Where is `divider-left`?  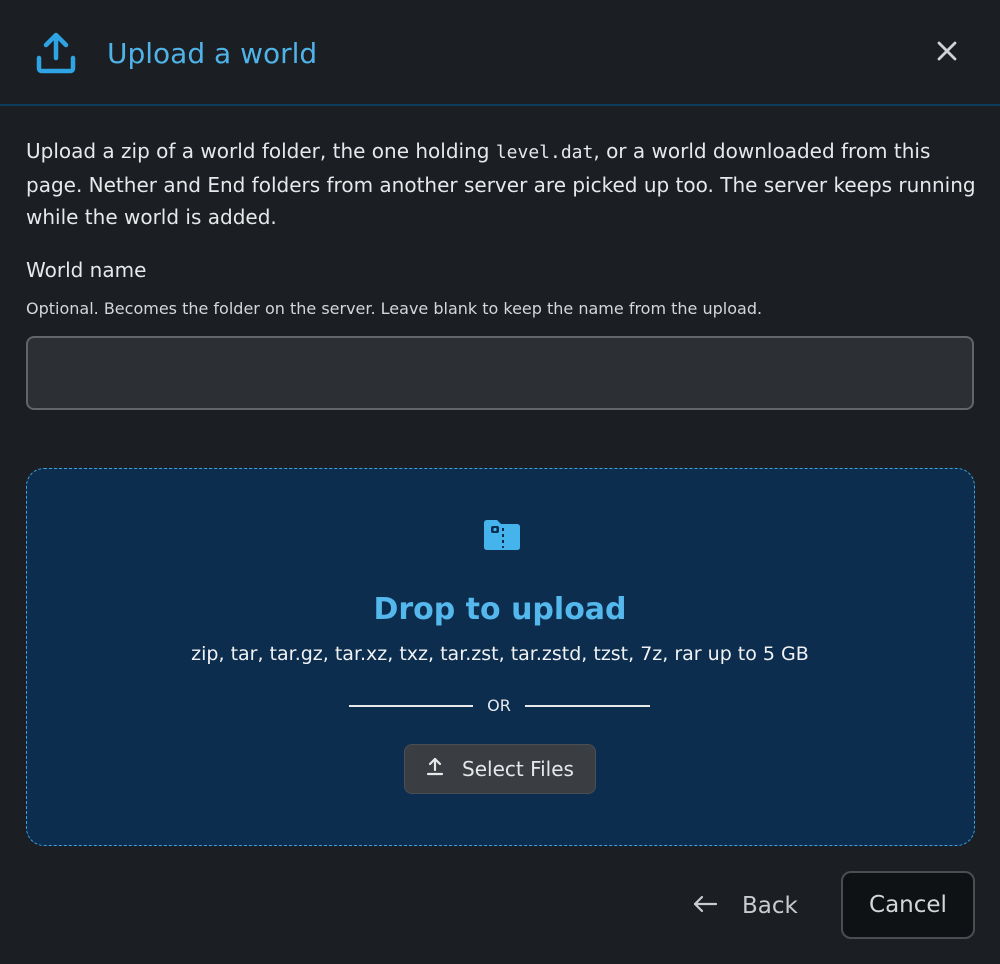
divider-left is located at coordinates (411, 706).